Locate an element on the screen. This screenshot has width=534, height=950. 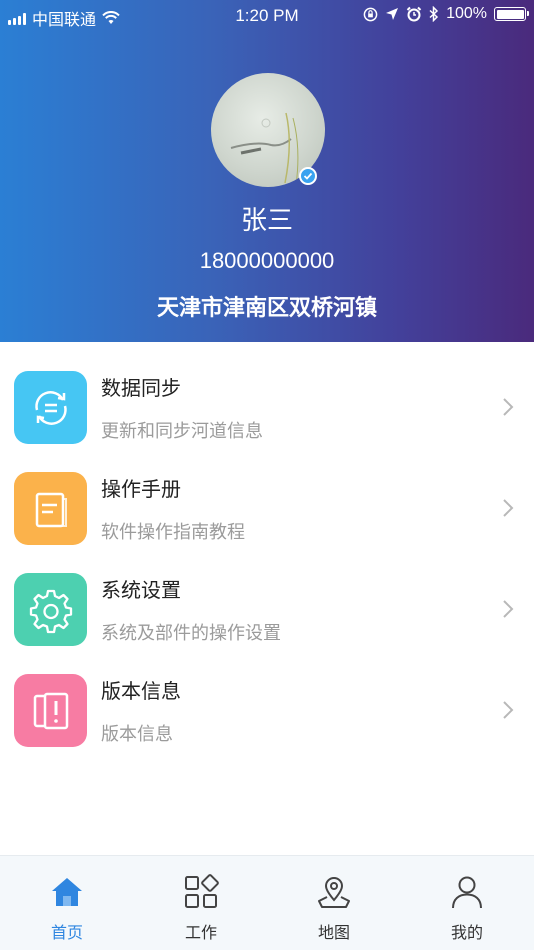
location-arrow-icon is located at coordinates (392, 14).